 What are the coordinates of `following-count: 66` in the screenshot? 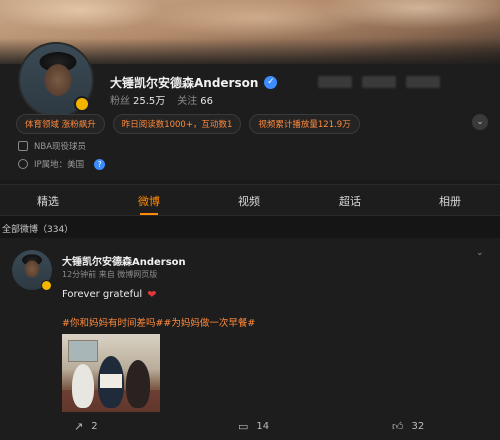 It's located at (206, 101).